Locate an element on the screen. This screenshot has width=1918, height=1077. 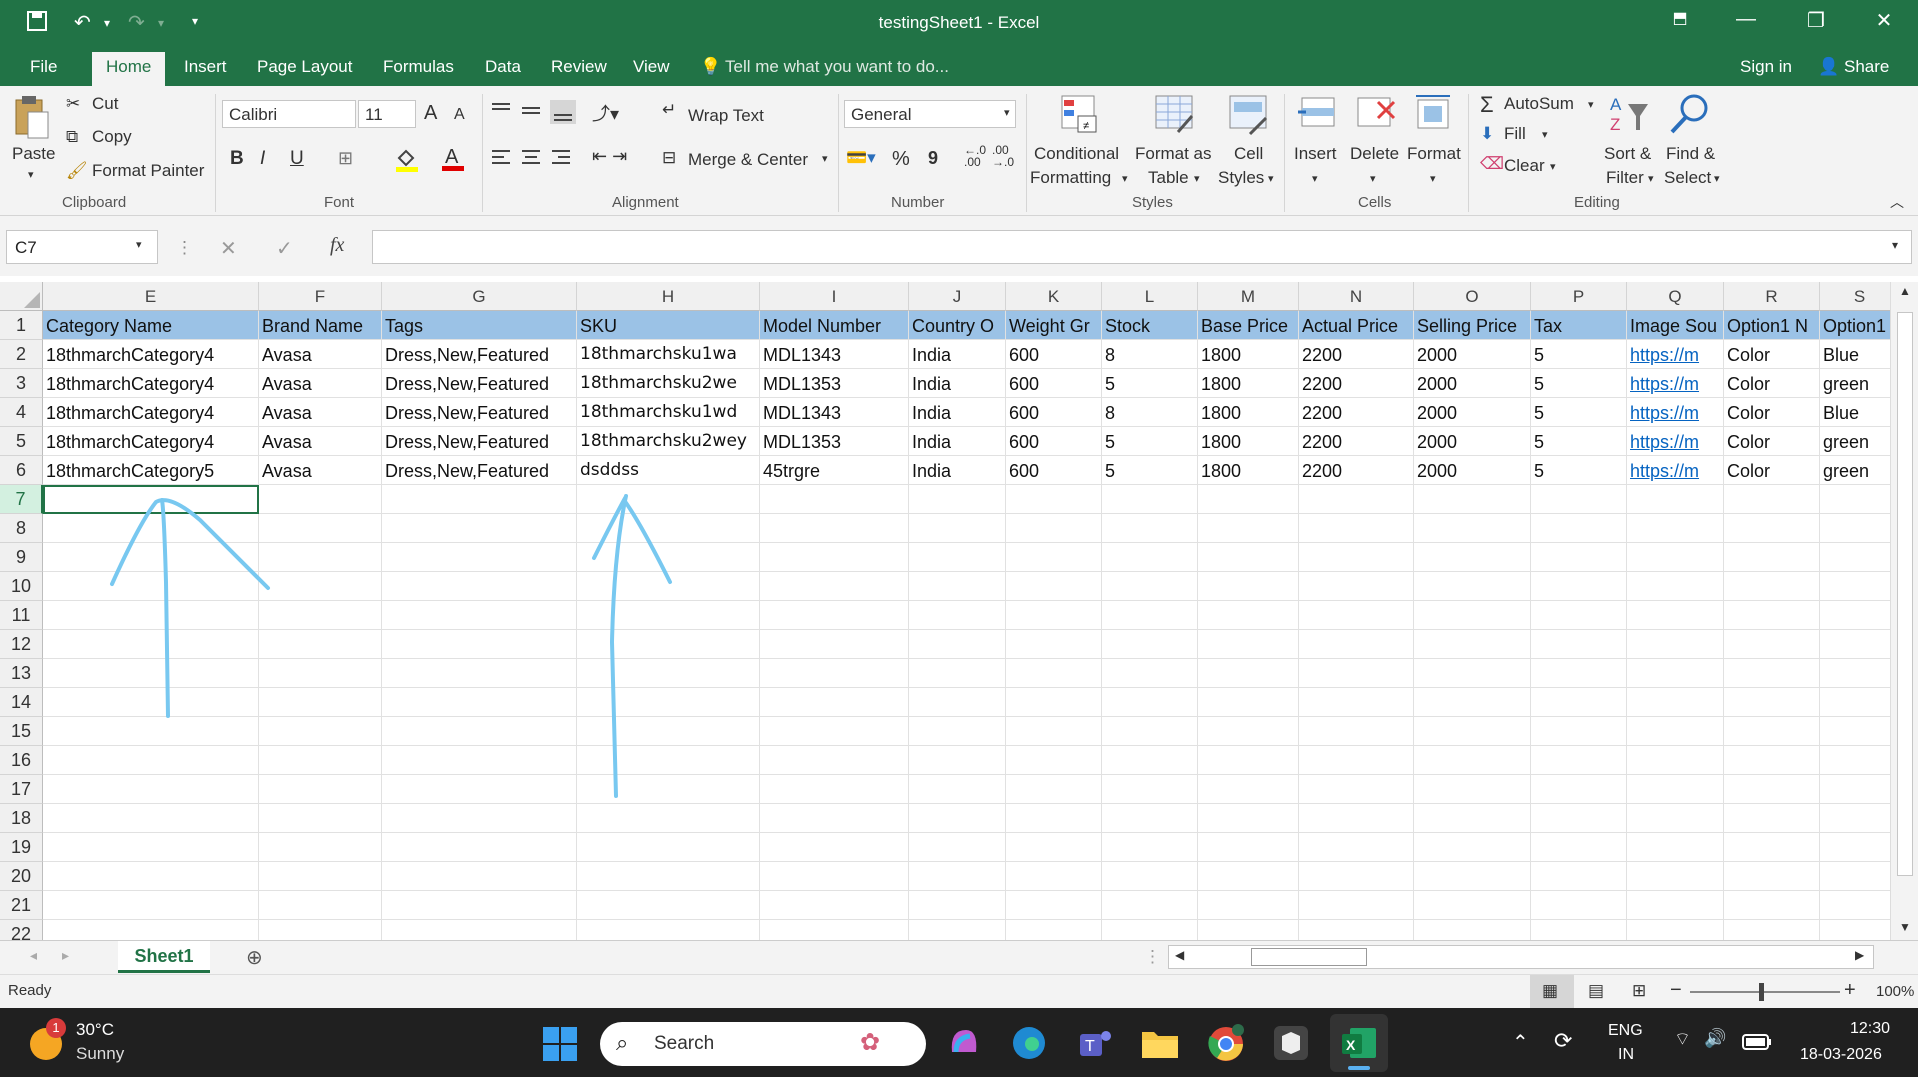
currency-icon: 💳▾ is located at coordinates (861, 158).